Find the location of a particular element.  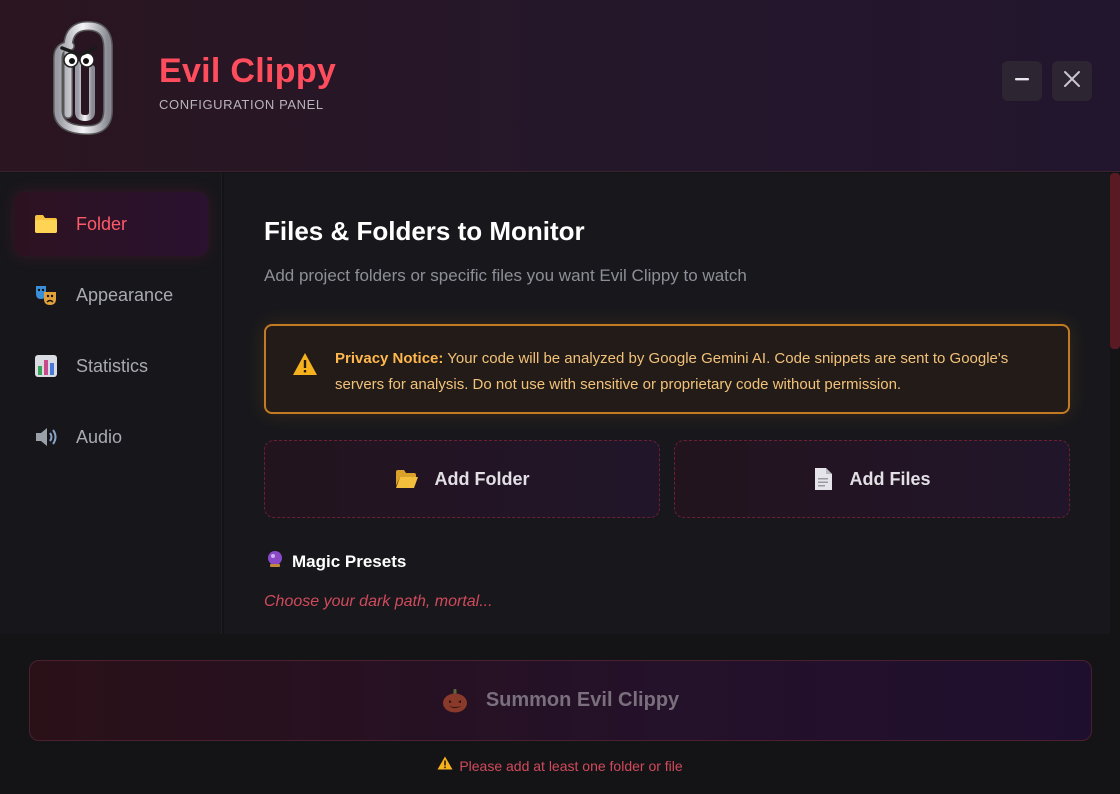

magic-presets-heading: Magic Presets is located at coordinates (349, 561).